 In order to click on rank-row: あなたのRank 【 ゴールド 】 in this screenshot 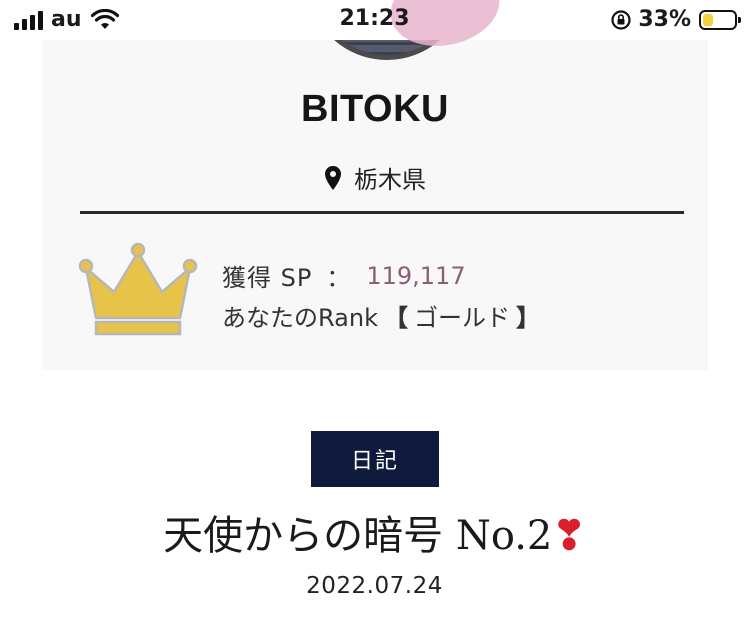, I will do `click(384, 315)`.